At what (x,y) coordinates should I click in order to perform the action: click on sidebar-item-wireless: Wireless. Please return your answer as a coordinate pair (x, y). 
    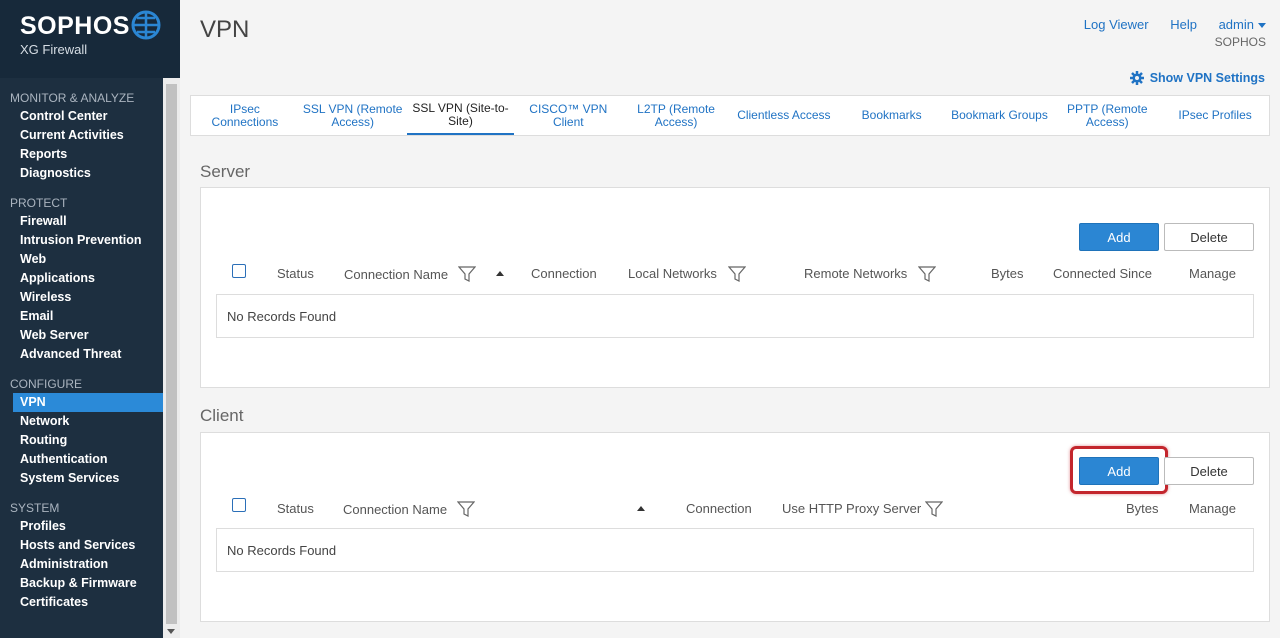
    Looking at the image, I should click on (81, 297).